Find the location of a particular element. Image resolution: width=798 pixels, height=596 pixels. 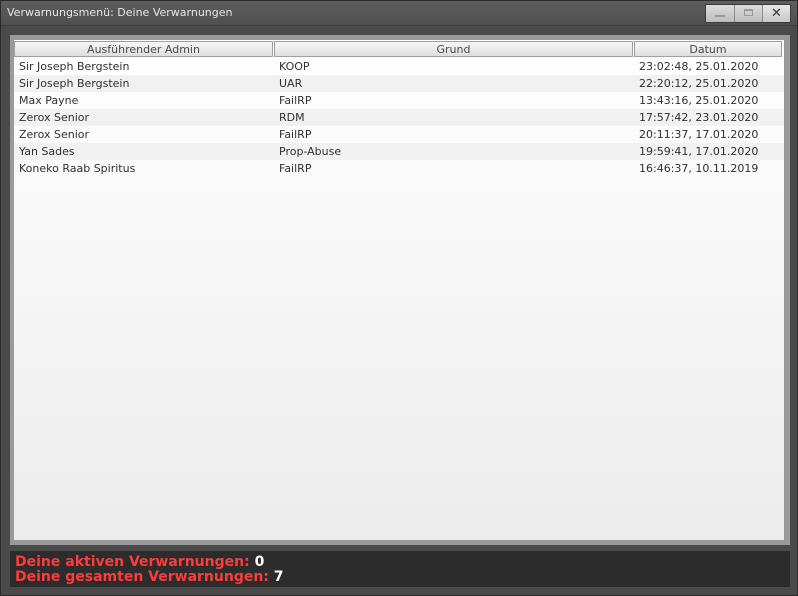

active-warnings-count: 0 is located at coordinates (259, 562).